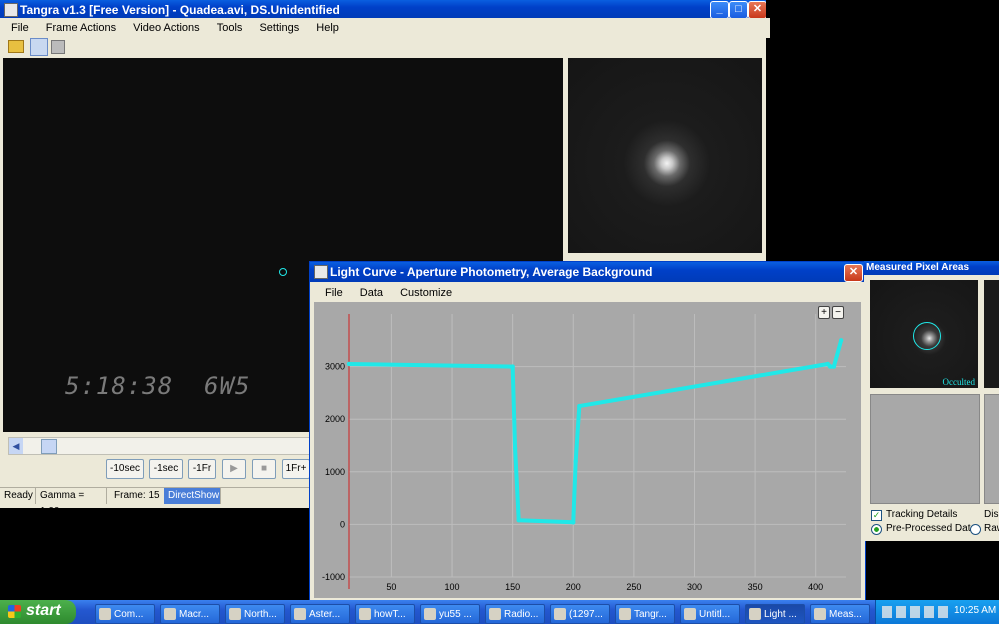  I want to click on video-timestamp-overlay: 5:18:38 6W5, so click(158, 386).